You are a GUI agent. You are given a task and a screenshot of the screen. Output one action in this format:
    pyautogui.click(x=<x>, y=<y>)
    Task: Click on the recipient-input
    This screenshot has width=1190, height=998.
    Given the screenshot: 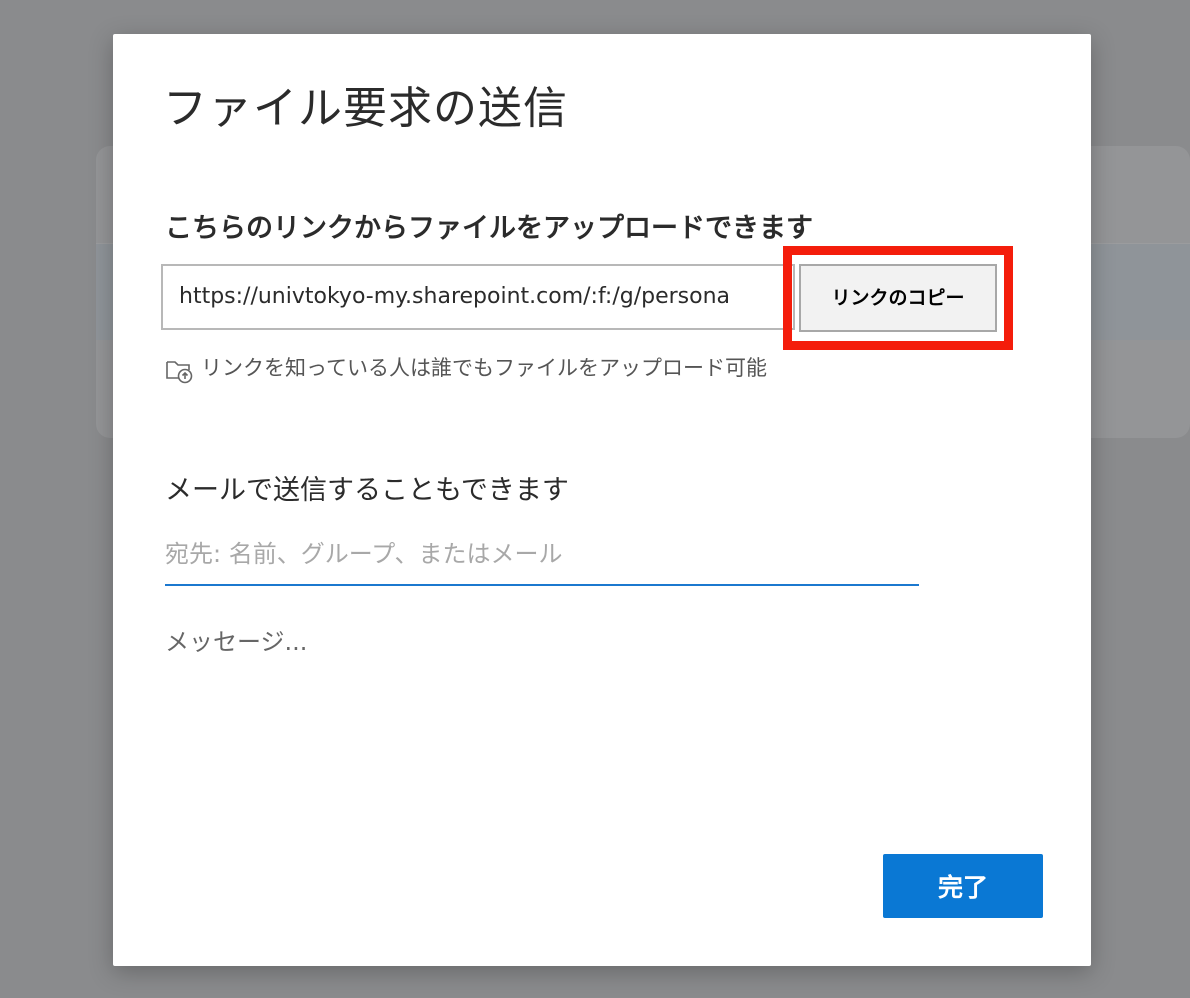 What is the action you would take?
    pyautogui.click(x=542, y=558)
    